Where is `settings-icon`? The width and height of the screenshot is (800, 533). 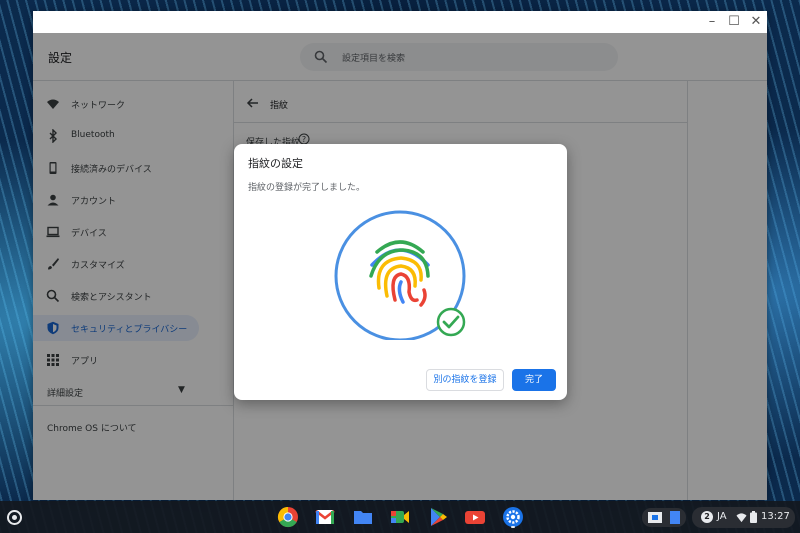 settings-icon is located at coordinates (513, 517).